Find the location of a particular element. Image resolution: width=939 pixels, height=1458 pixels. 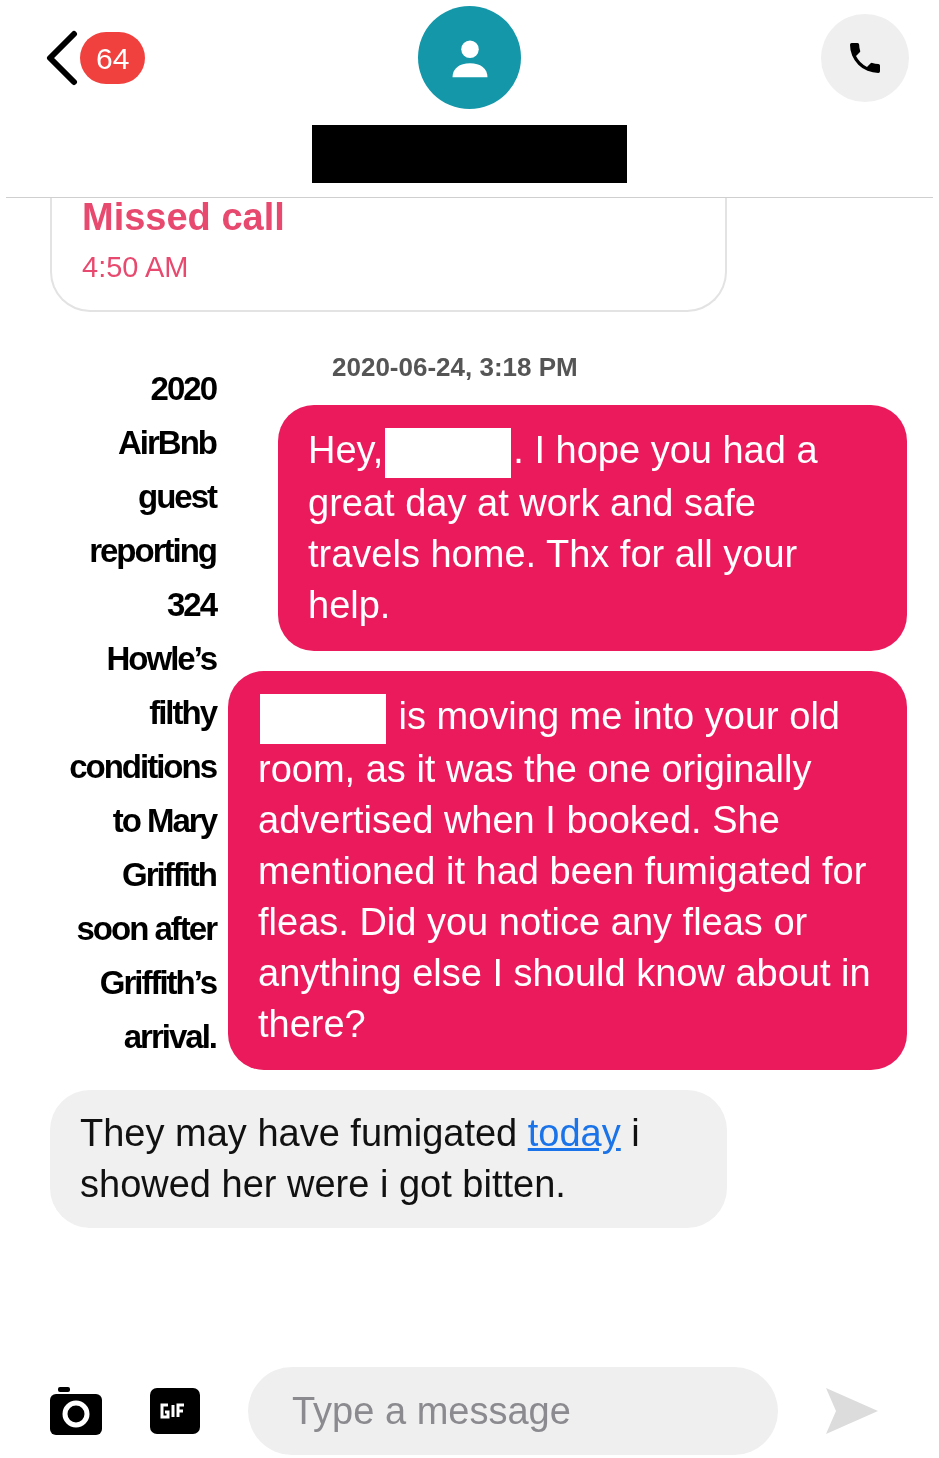

message-bubble: They may have fumigated today i showed her were i got bitten. is located at coordinates (388, 1158).